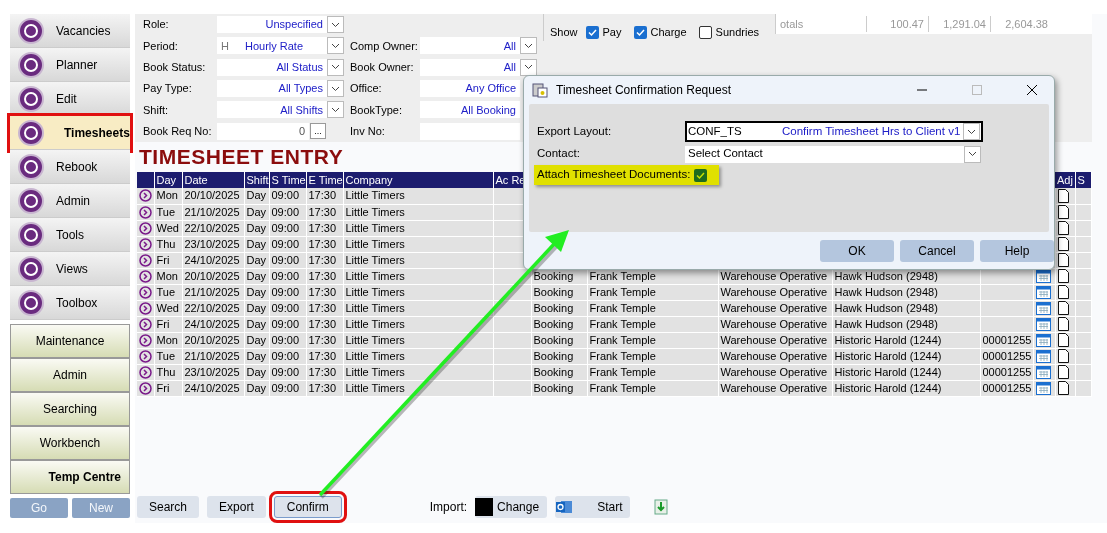  I want to click on sidebar-item: Edit, so click(70, 99).